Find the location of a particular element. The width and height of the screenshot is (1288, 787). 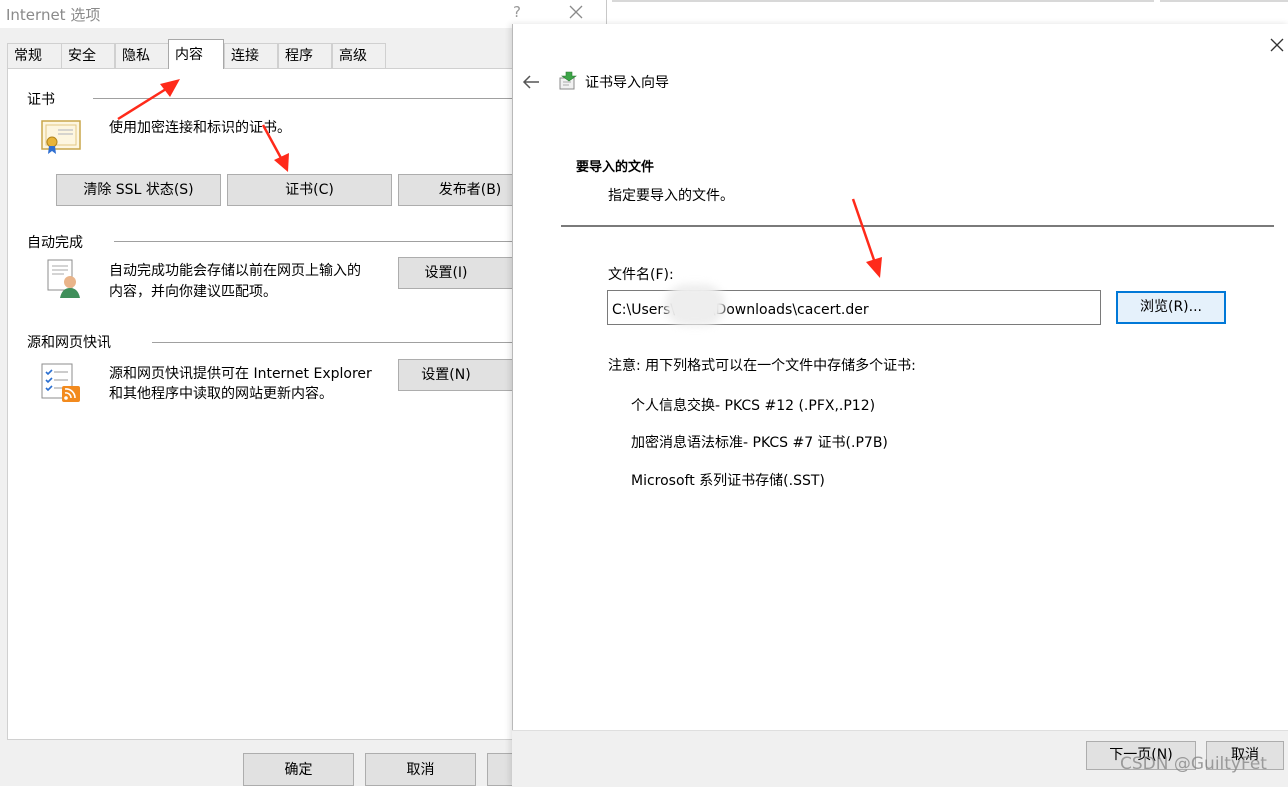

certificates-button: 证书(C) is located at coordinates (309, 190).